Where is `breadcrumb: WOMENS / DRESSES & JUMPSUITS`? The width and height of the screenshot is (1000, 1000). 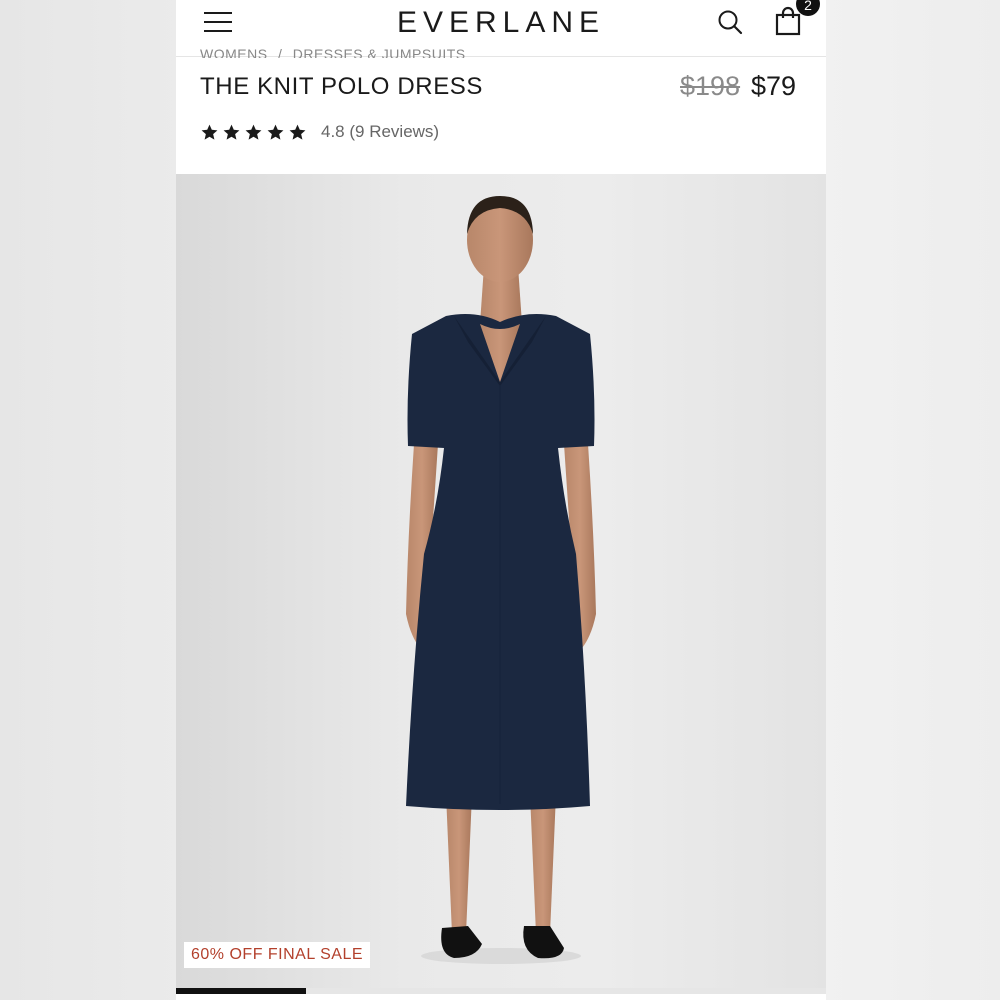
breadcrumb: WOMENS / DRESSES & JUMPSUITS is located at coordinates (333, 52).